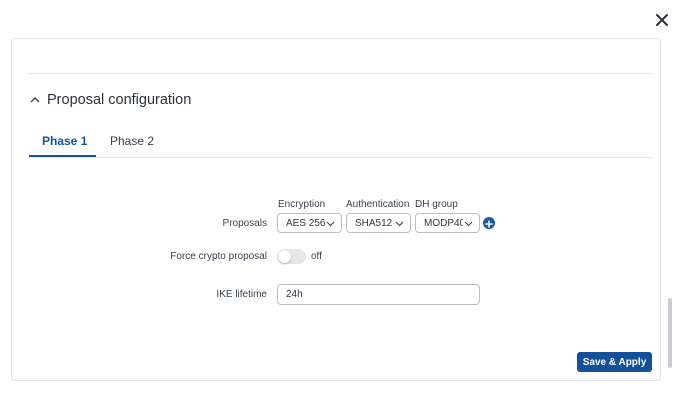 The height and width of the screenshot is (395, 690). Describe the element at coordinates (339, 73) in the screenshot. I see `divider` at that location.